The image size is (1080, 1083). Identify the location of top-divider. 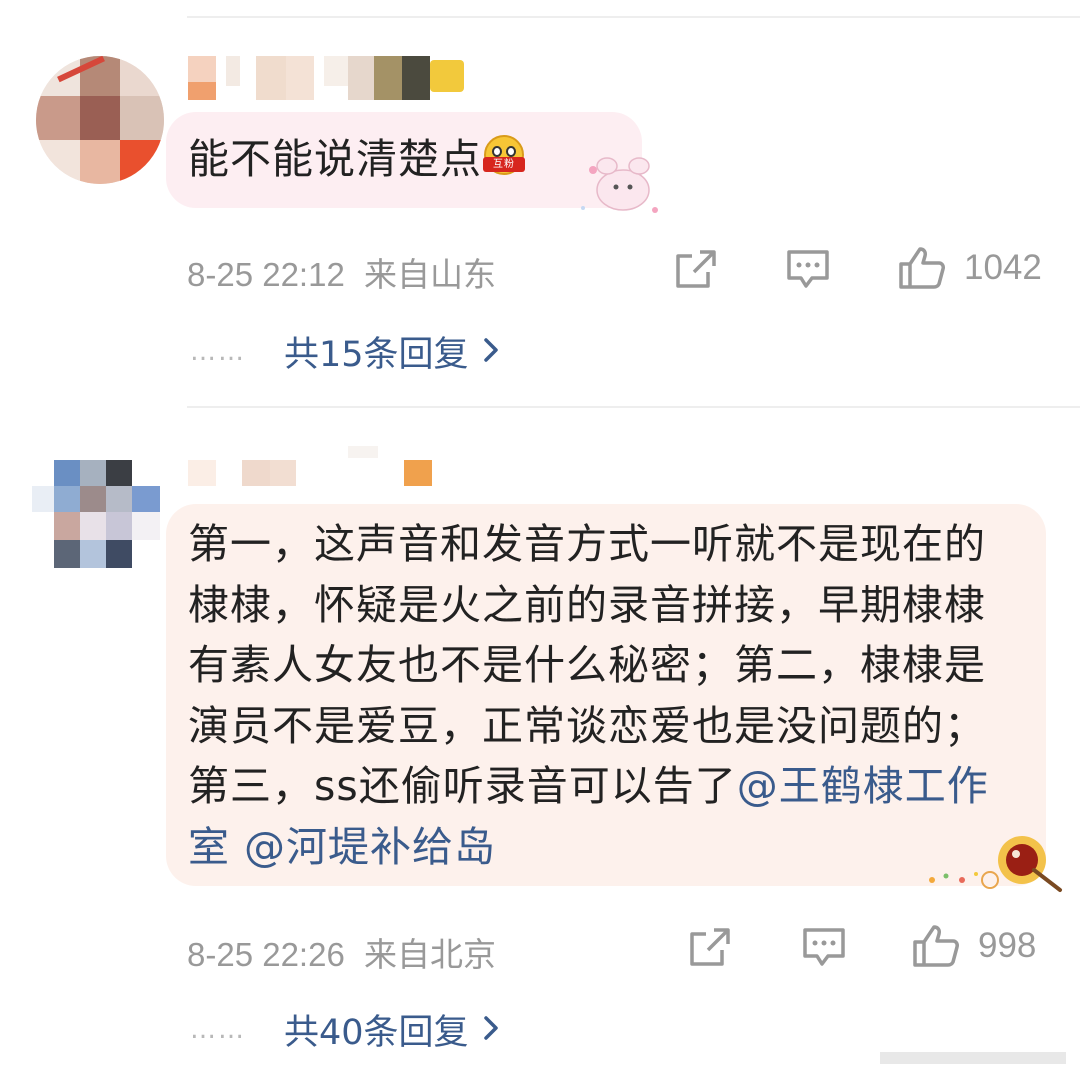
(633, 17).